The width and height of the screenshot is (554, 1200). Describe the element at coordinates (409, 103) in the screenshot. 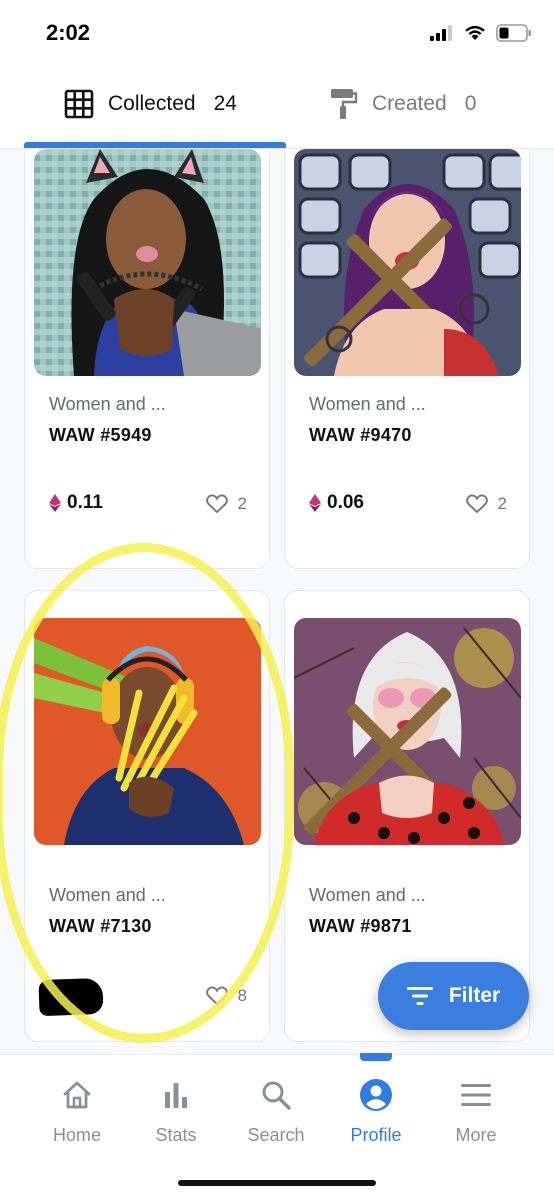

I see `tab-created-label: Created` at that location.